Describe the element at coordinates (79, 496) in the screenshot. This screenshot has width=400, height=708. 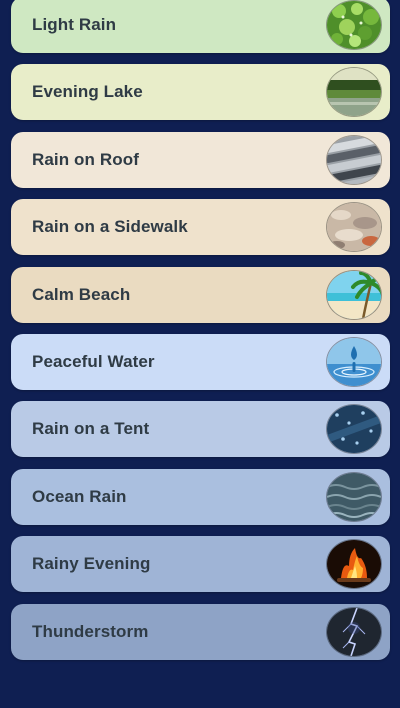
I see `sound-label: Ocean Rain` at that location.